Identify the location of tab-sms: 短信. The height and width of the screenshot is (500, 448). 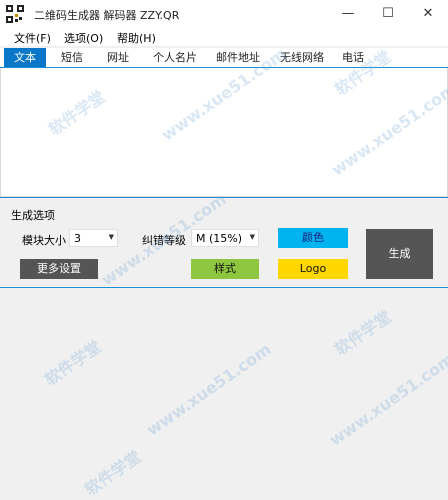
(72, 57).